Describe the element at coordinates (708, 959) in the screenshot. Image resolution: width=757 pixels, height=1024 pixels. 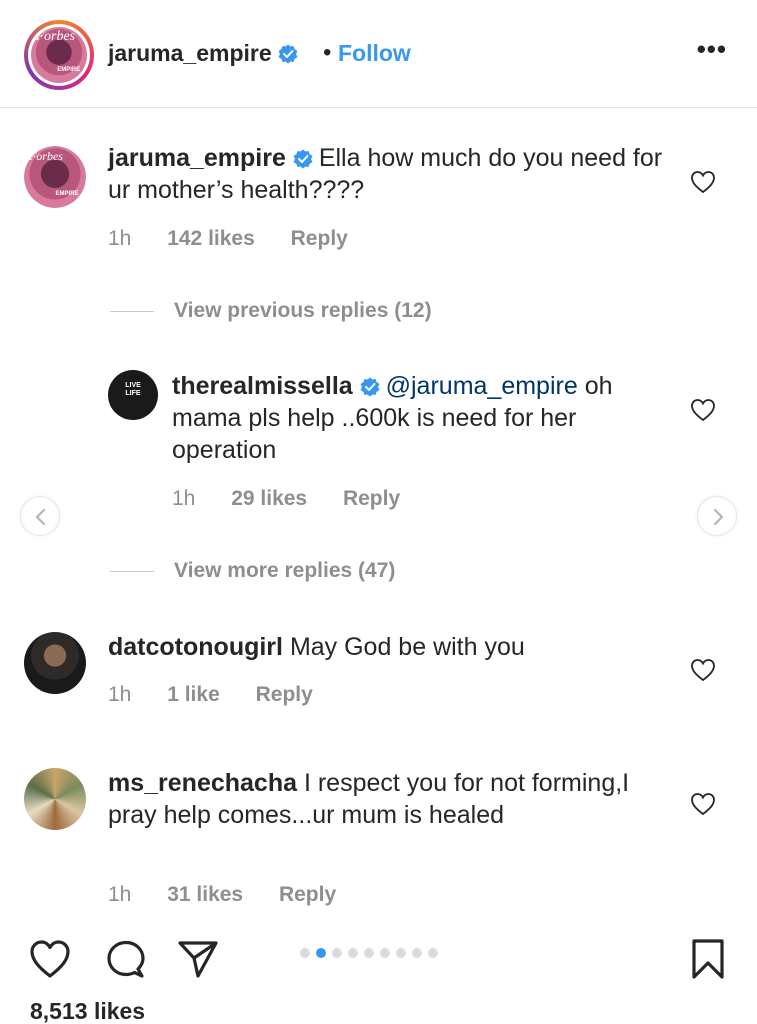
I see `bookmark-icon` at that location.